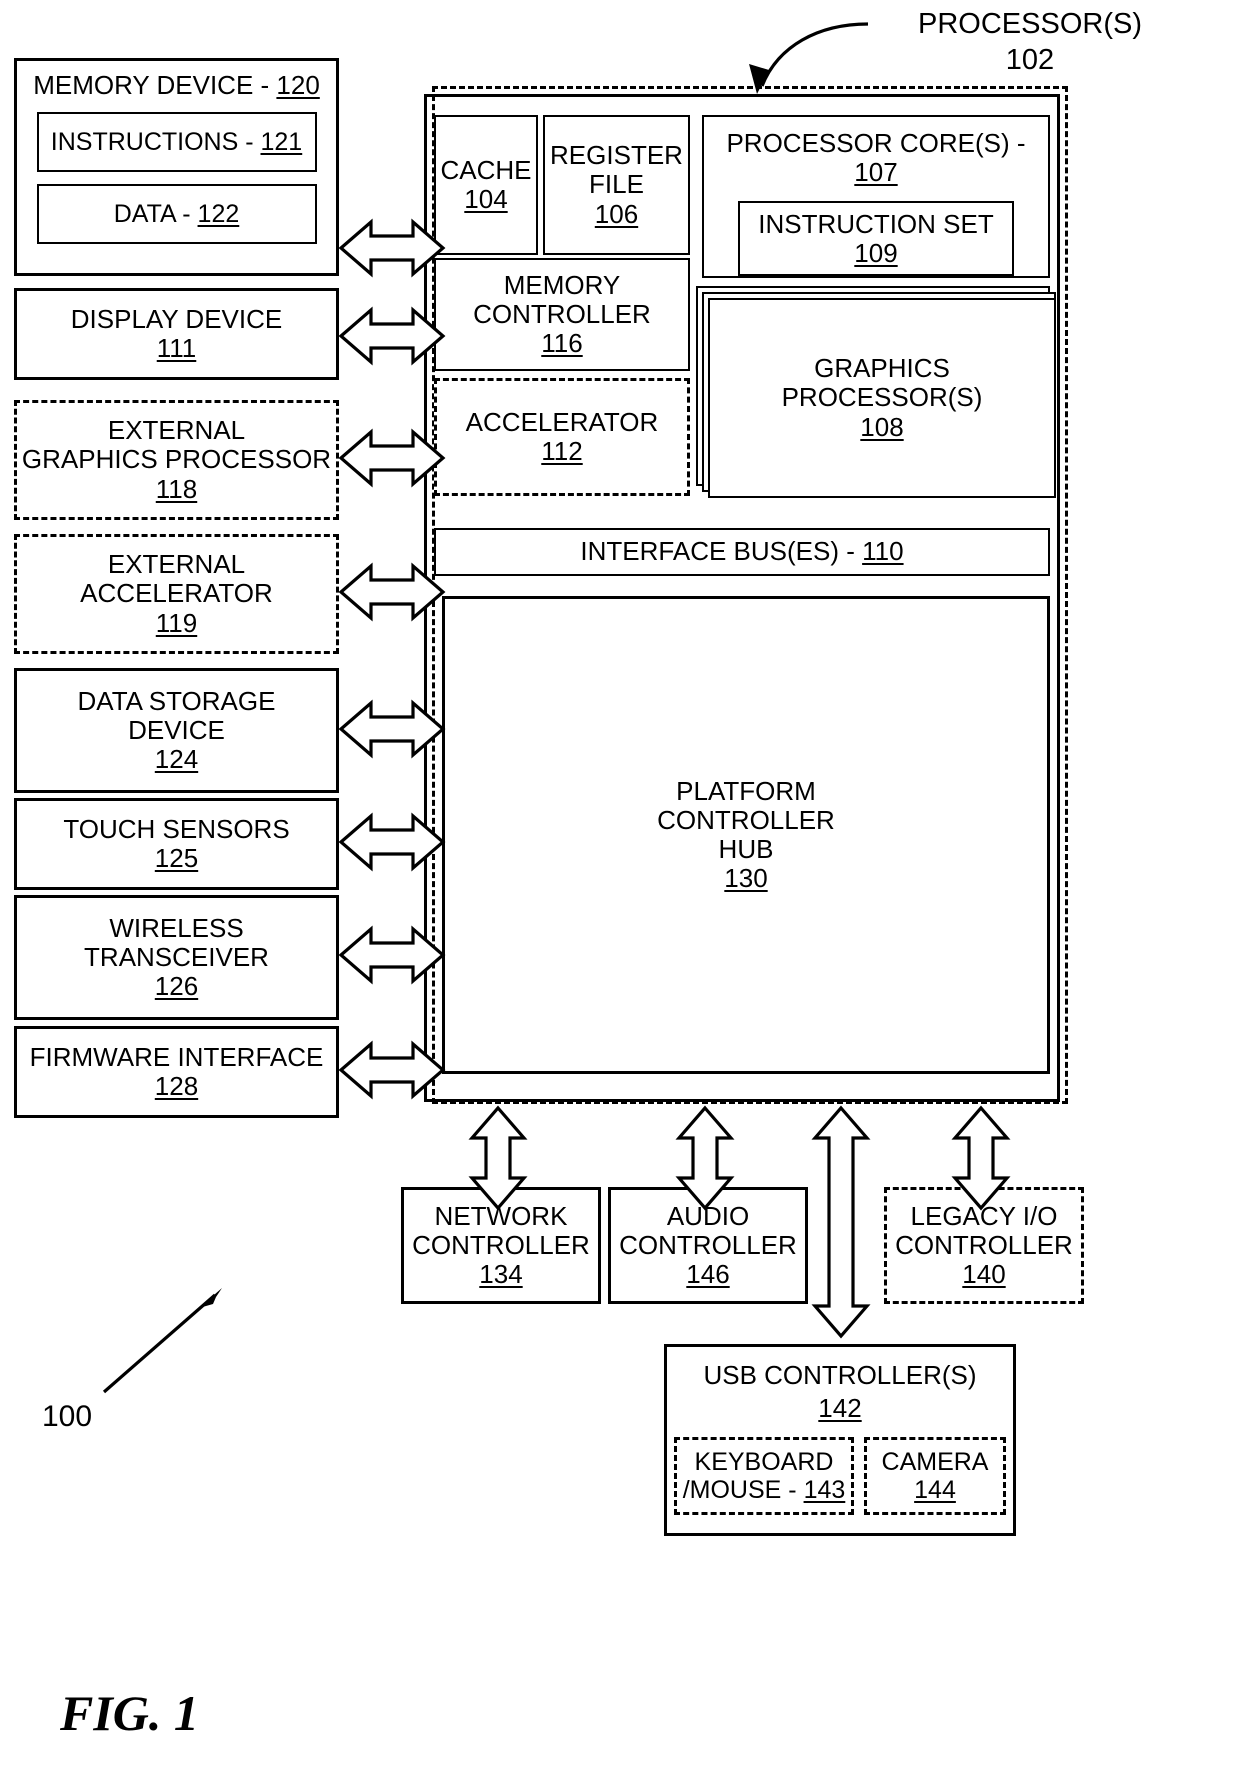  I want to click on external-accelerator-box: EXTERNAL ACCELERATOR 119, so click(176, 594).